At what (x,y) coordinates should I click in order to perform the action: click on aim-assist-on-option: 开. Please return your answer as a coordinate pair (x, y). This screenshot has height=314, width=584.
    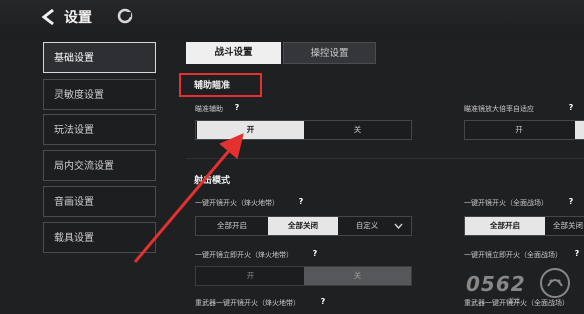
    Looking at the image, I should click on (250, 130).